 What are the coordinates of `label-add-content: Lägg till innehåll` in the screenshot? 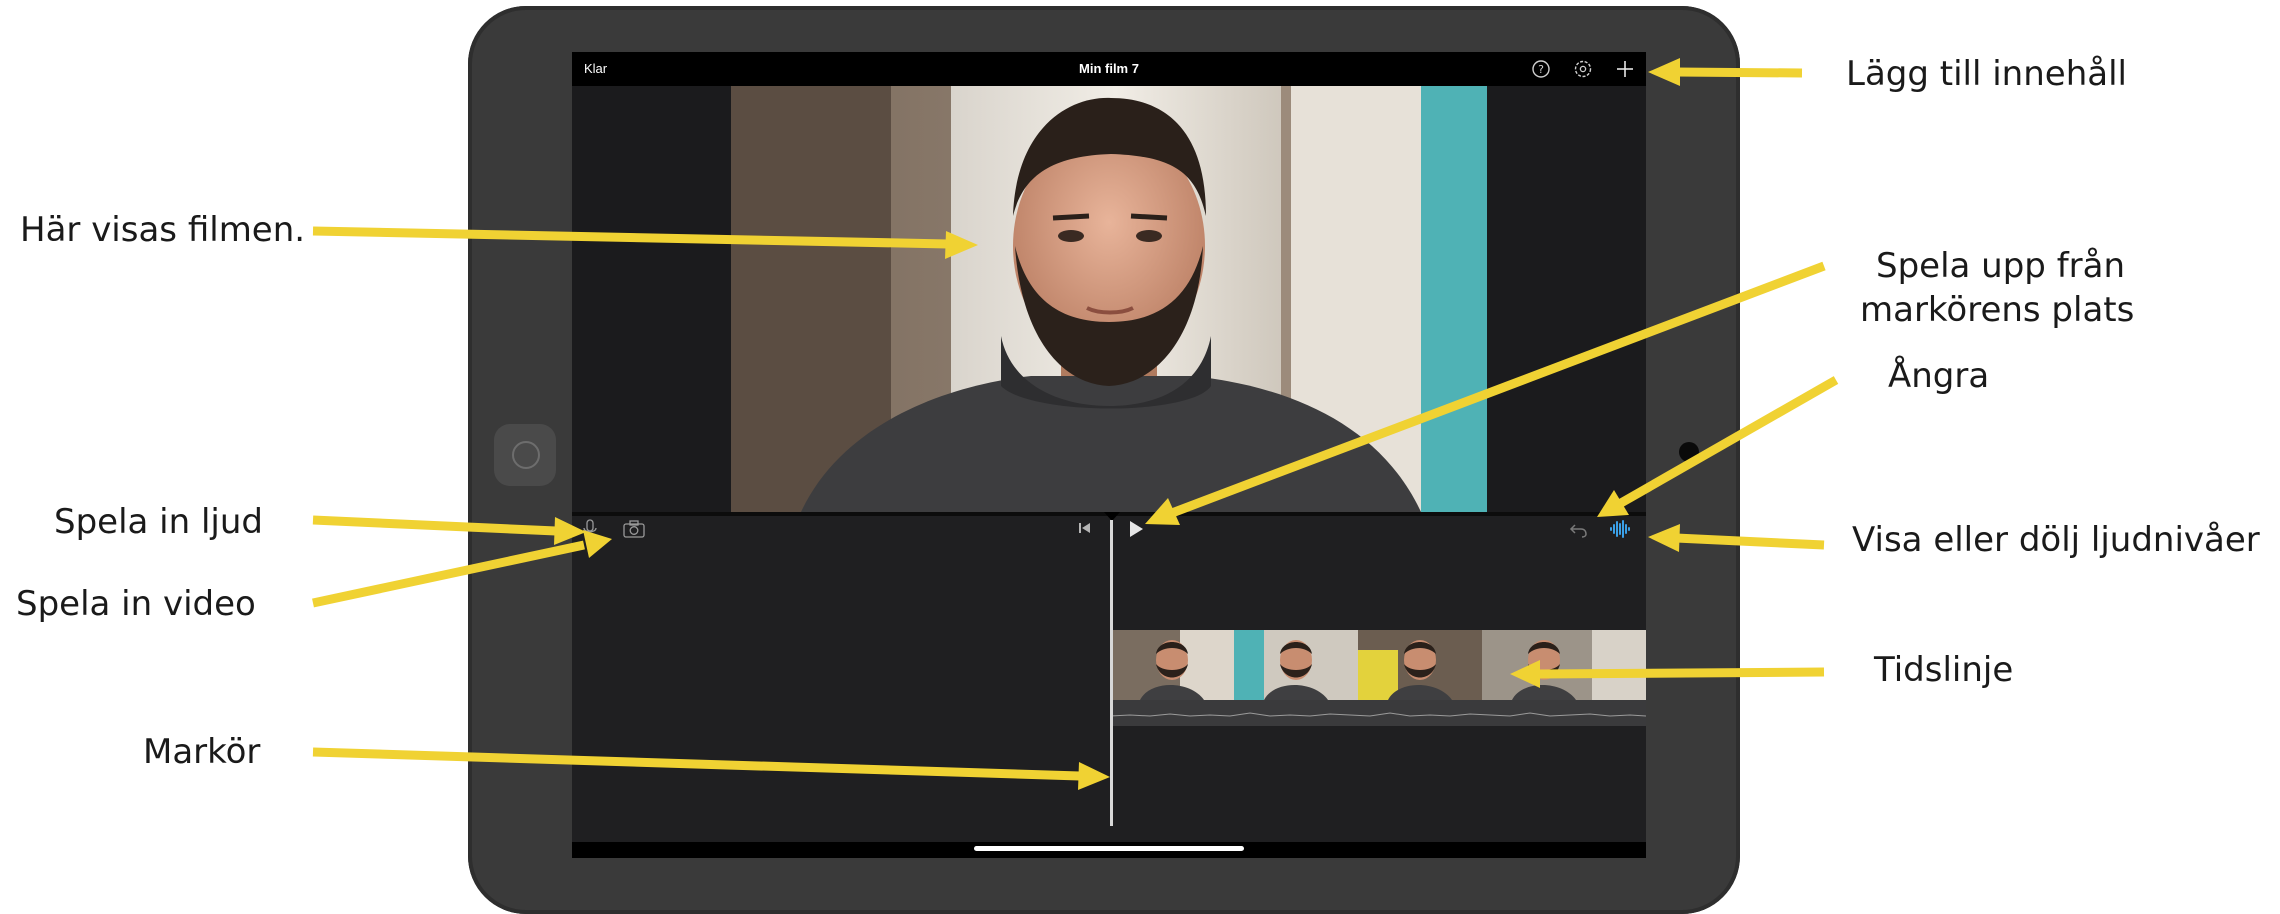 It's located at (1986, 74).